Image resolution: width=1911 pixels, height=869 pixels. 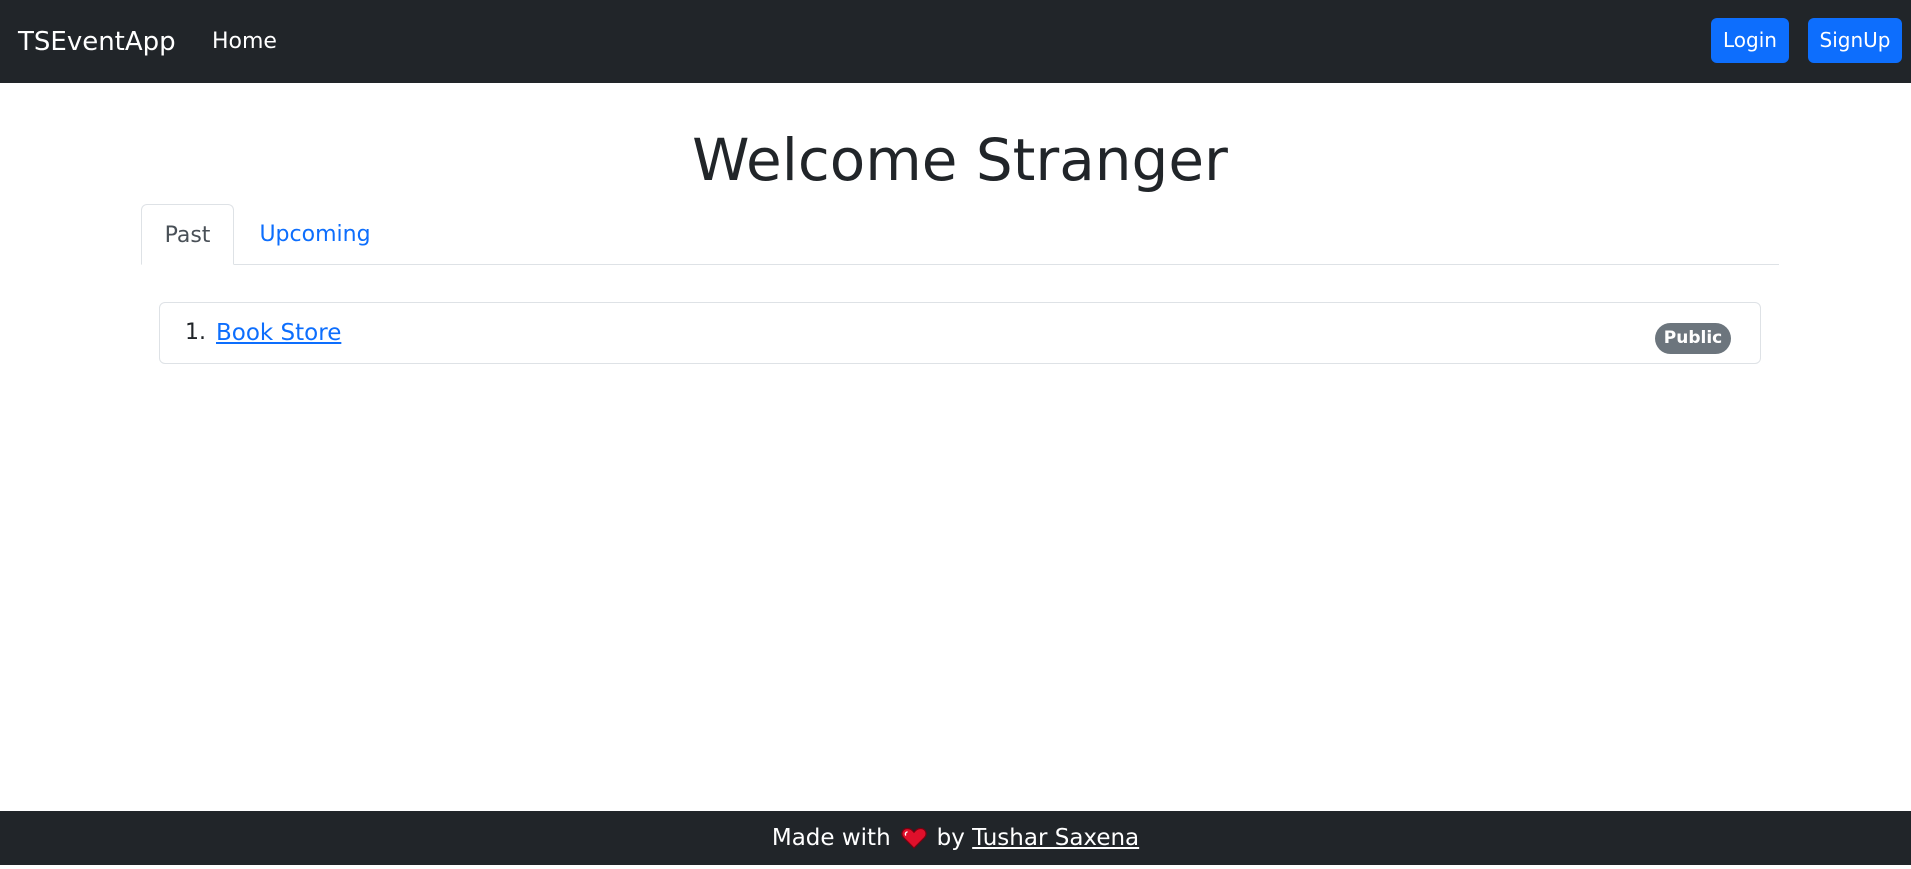 I want to click on author-link: Tushar Saxena, so click(x=1055, y=838).